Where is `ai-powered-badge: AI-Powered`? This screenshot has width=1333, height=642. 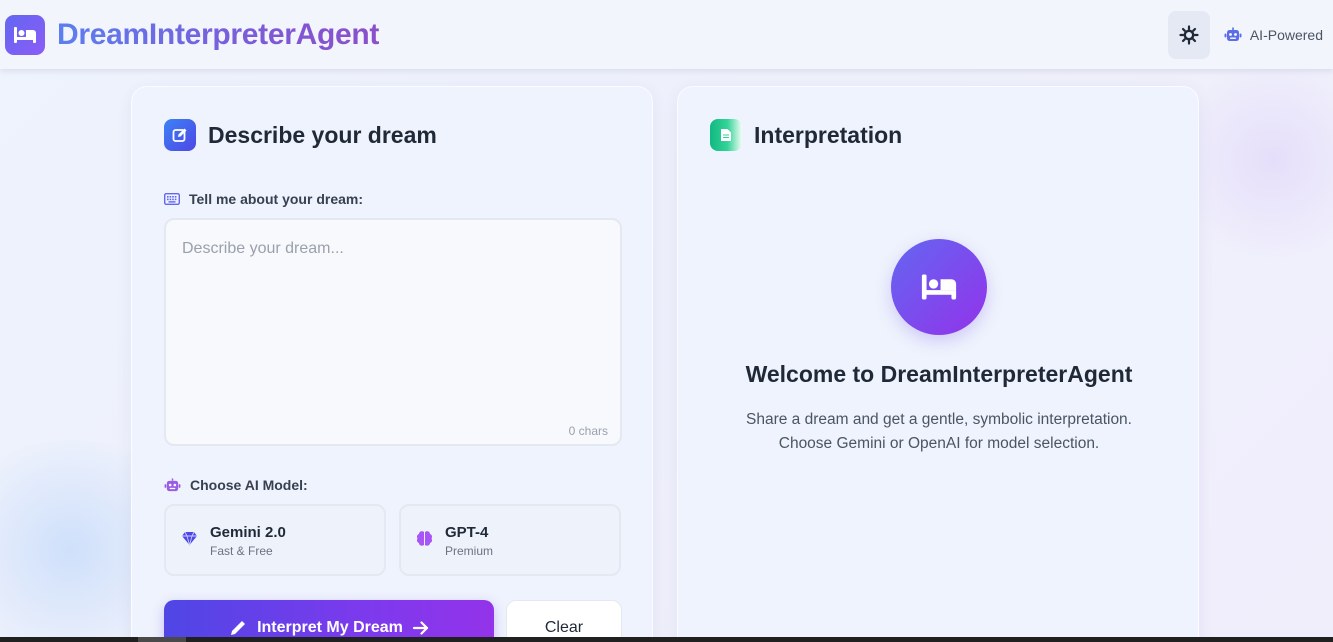 ai-powered-badge: AI-Powered is located at coordinates (1273, 35).